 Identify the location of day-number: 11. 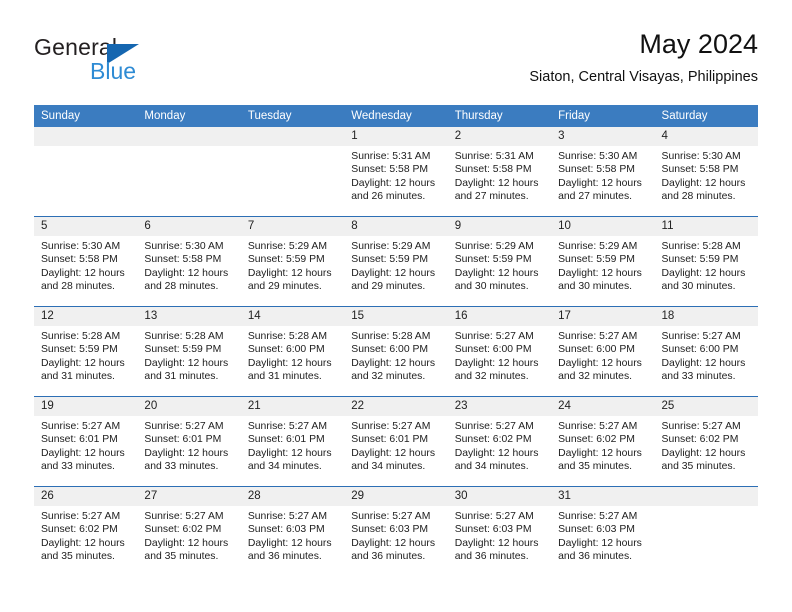
(706, 226).